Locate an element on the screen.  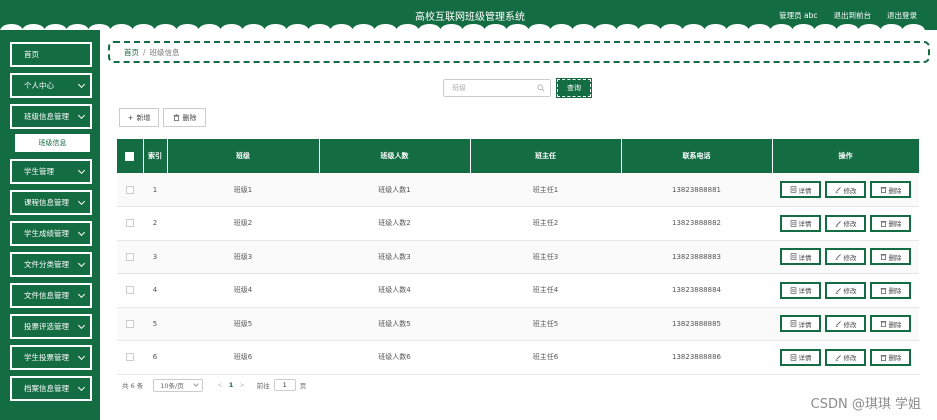
sidebar-item: 投票评选管理 is located at coordinates (51, 326).